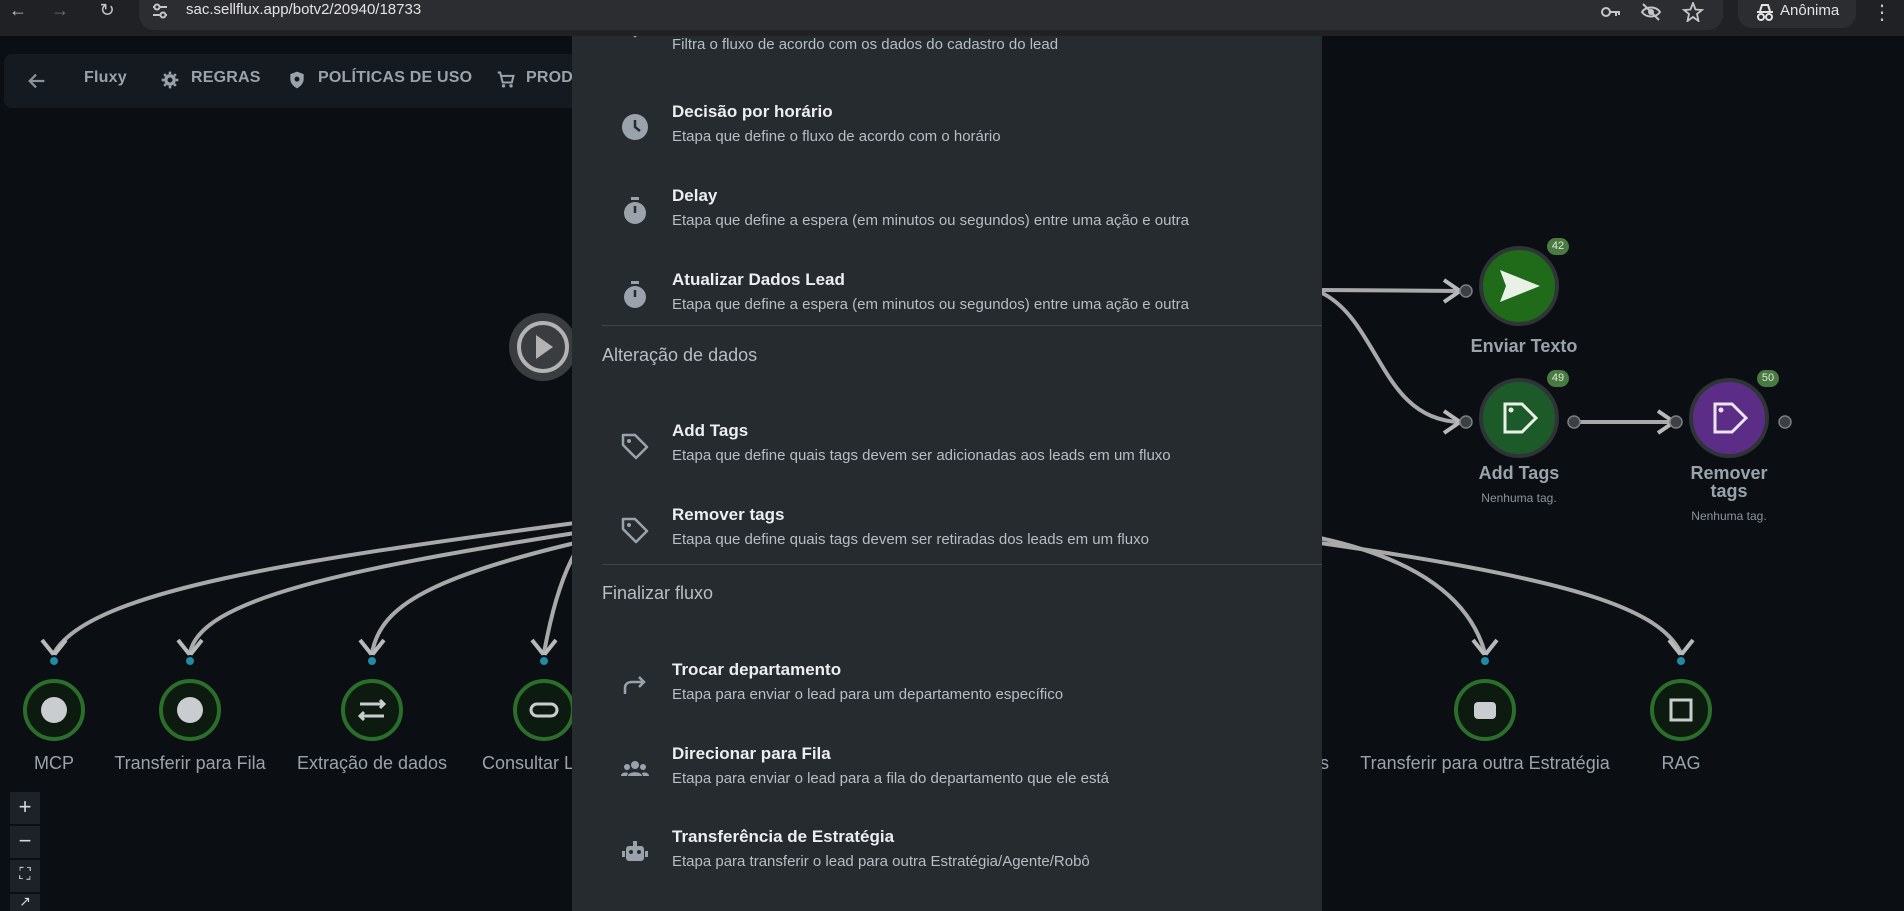 The width and height of the screenshot is (1904, 911). What do you see at coordinates (1768, 378) in the screenshot?
I see `node-badge: 50` at bounding box center [1768, 378].